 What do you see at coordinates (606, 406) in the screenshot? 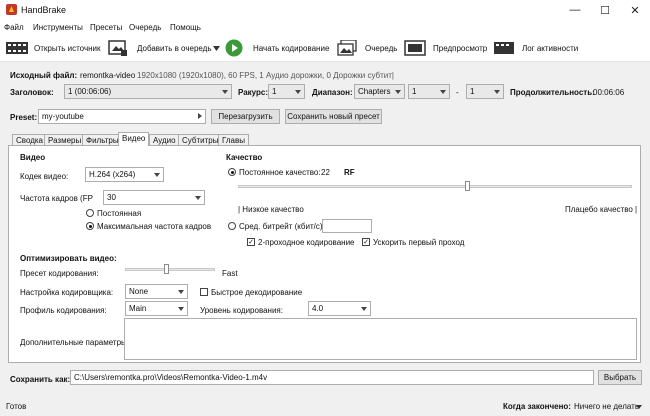
I see `when-done-select: Ничего не делать` at bounding box center [606, 406].